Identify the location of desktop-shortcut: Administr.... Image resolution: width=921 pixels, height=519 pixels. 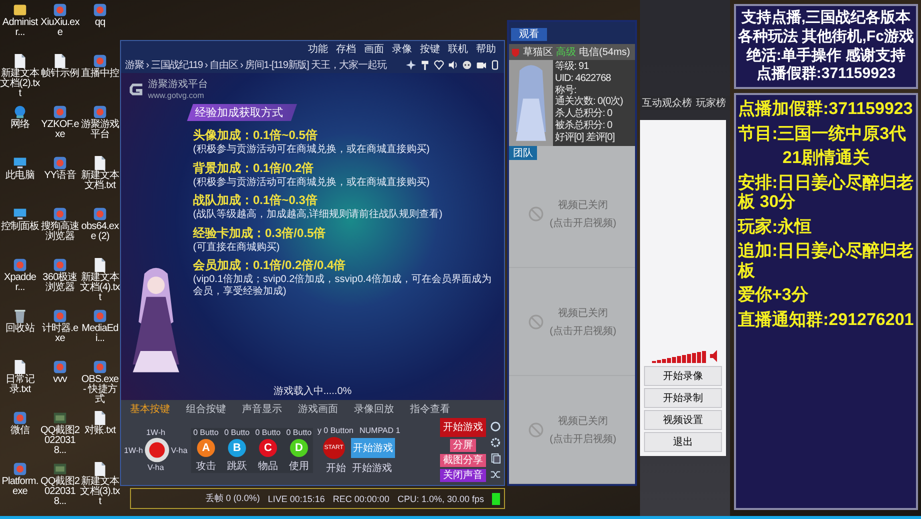
(20, 25).